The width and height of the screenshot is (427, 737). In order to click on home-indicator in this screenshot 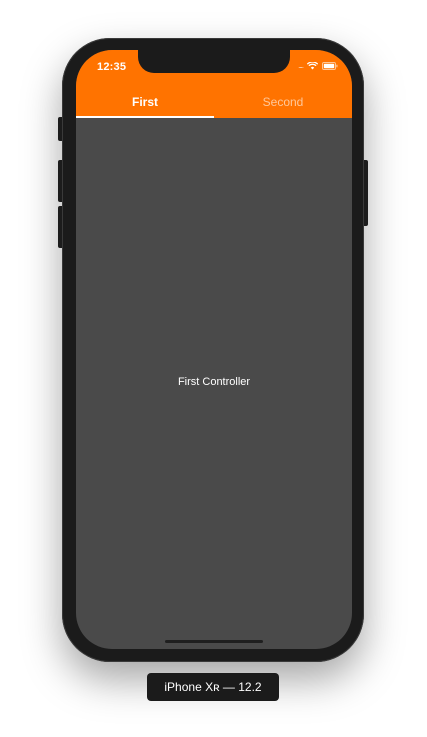, I will do `click(214, 641)`.